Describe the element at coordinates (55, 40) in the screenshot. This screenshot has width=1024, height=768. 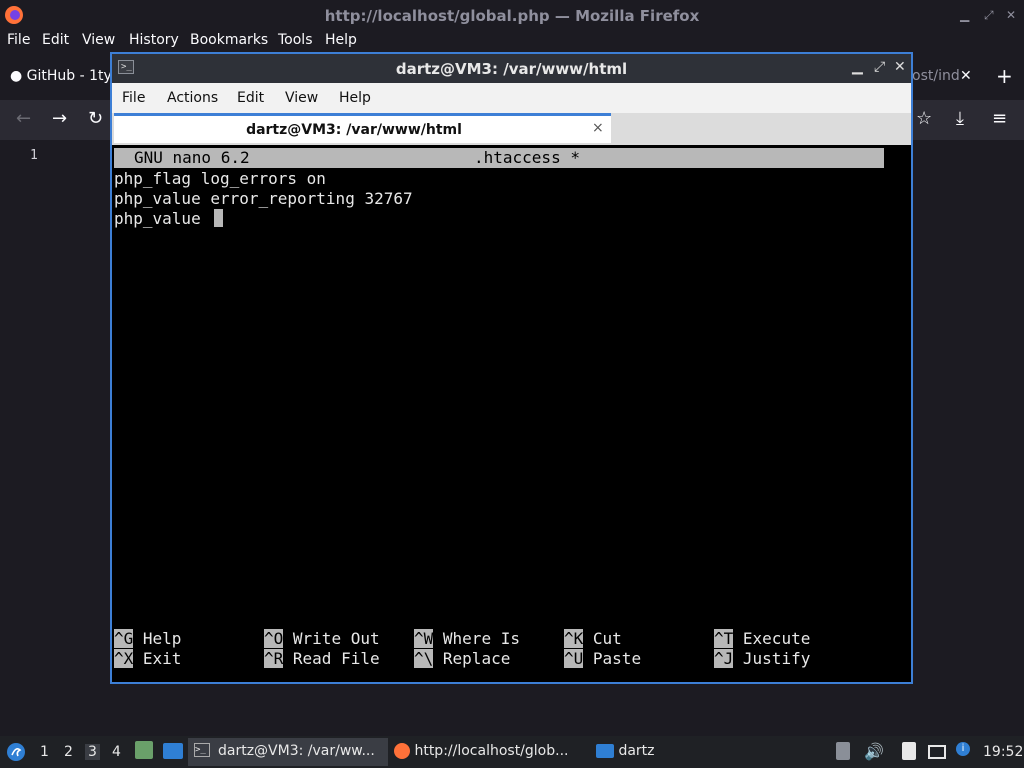
I see `menu-edit: Edit` at that location.